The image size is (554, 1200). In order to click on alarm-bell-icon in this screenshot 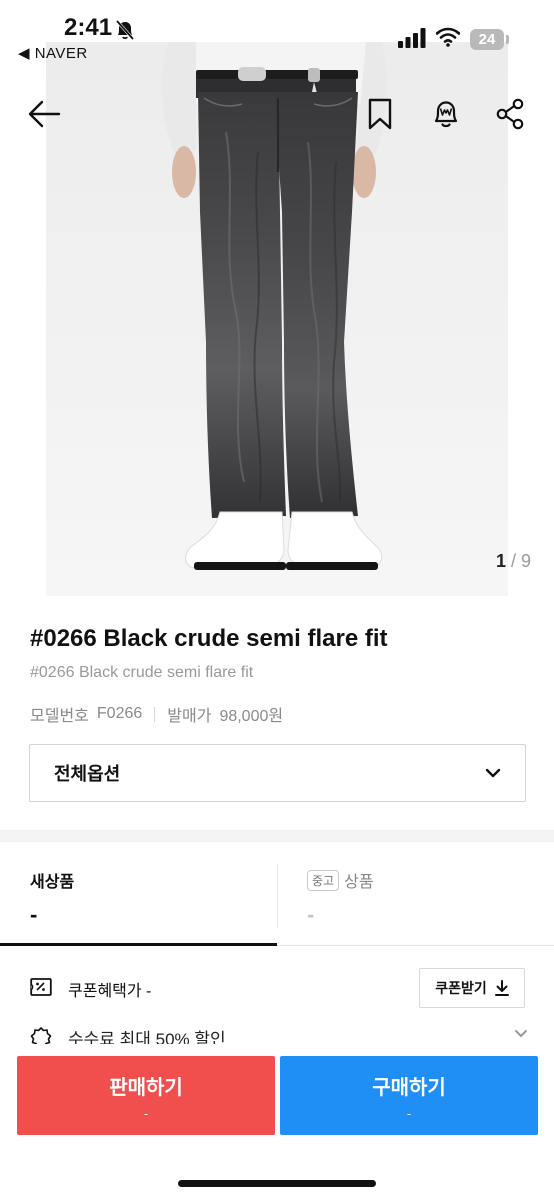, I will do `click(446, 114)`.